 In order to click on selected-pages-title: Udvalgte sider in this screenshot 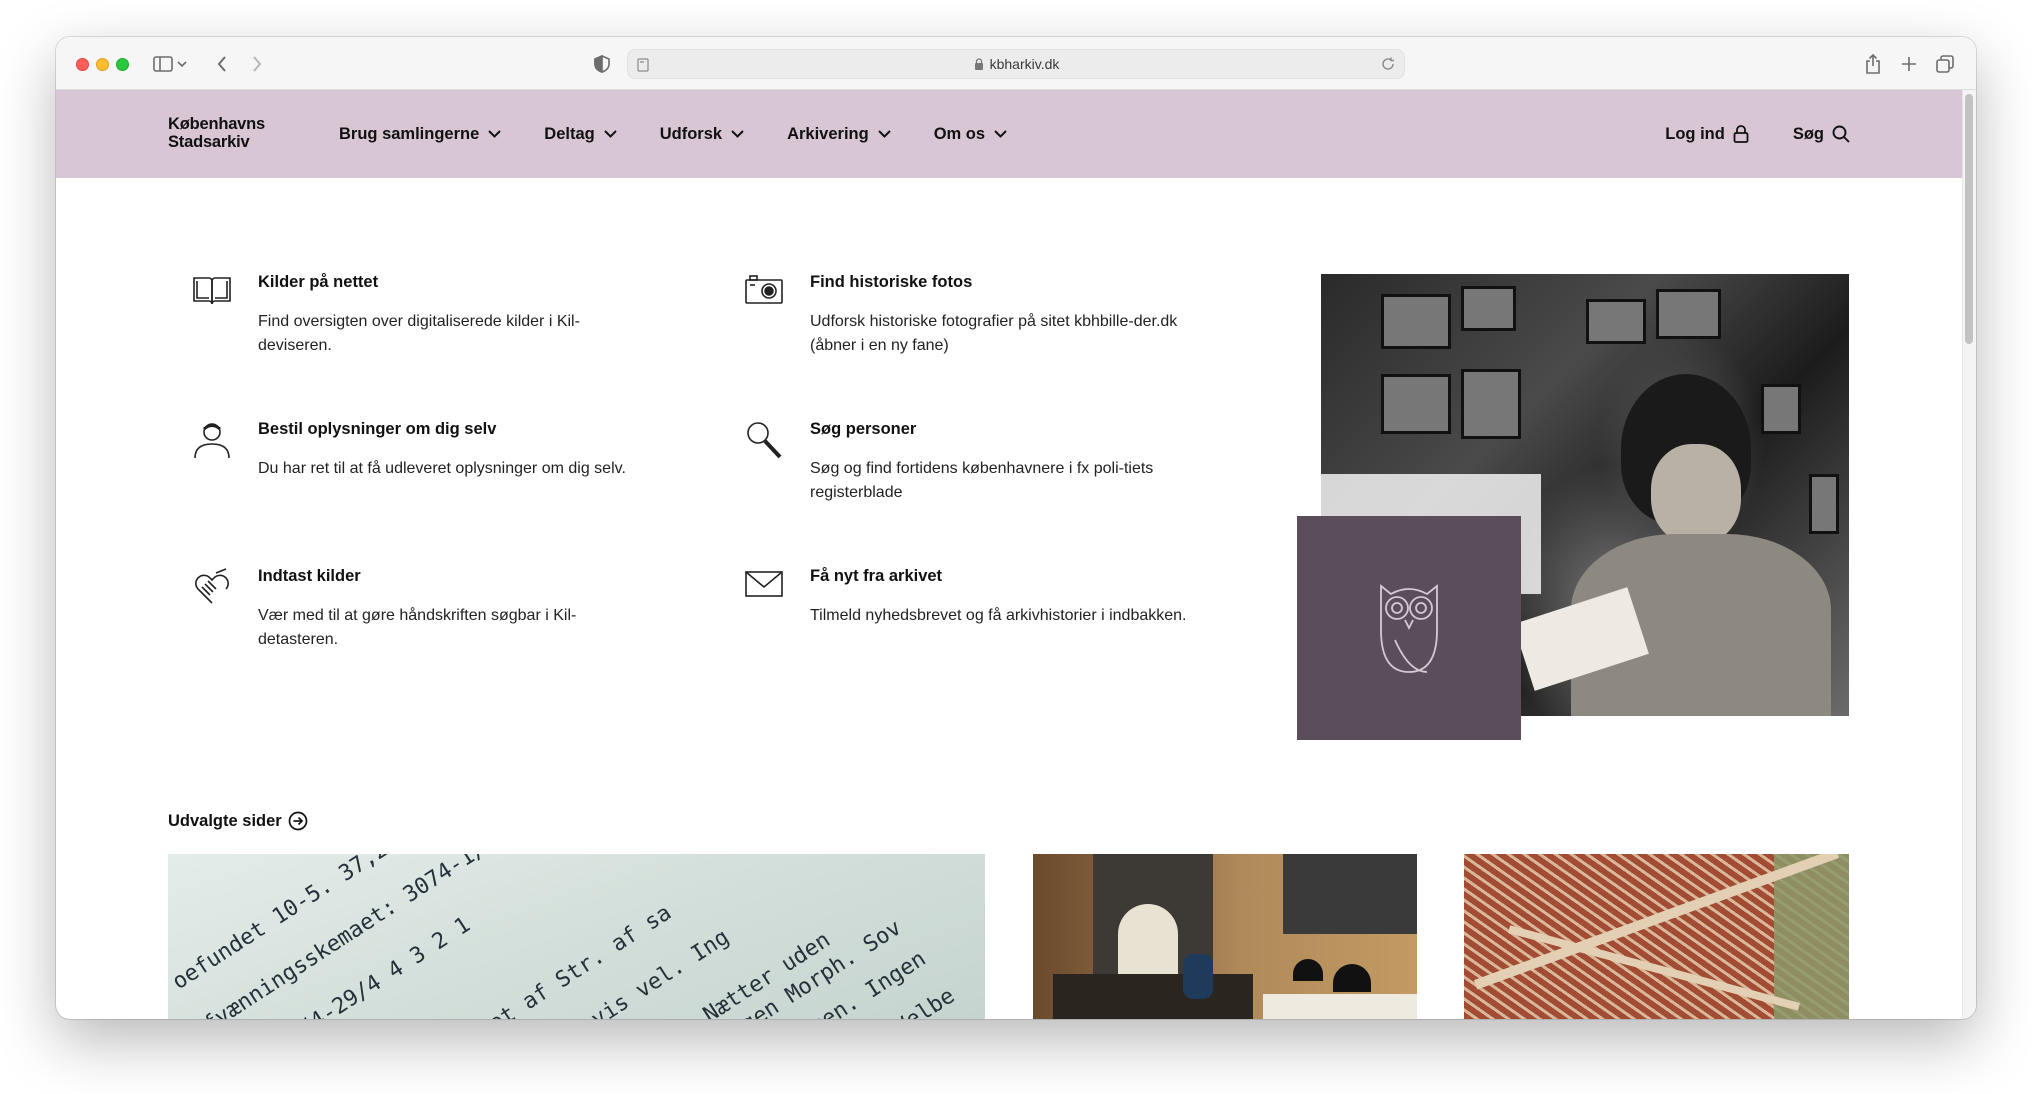, I will do `click(225, 820)`.